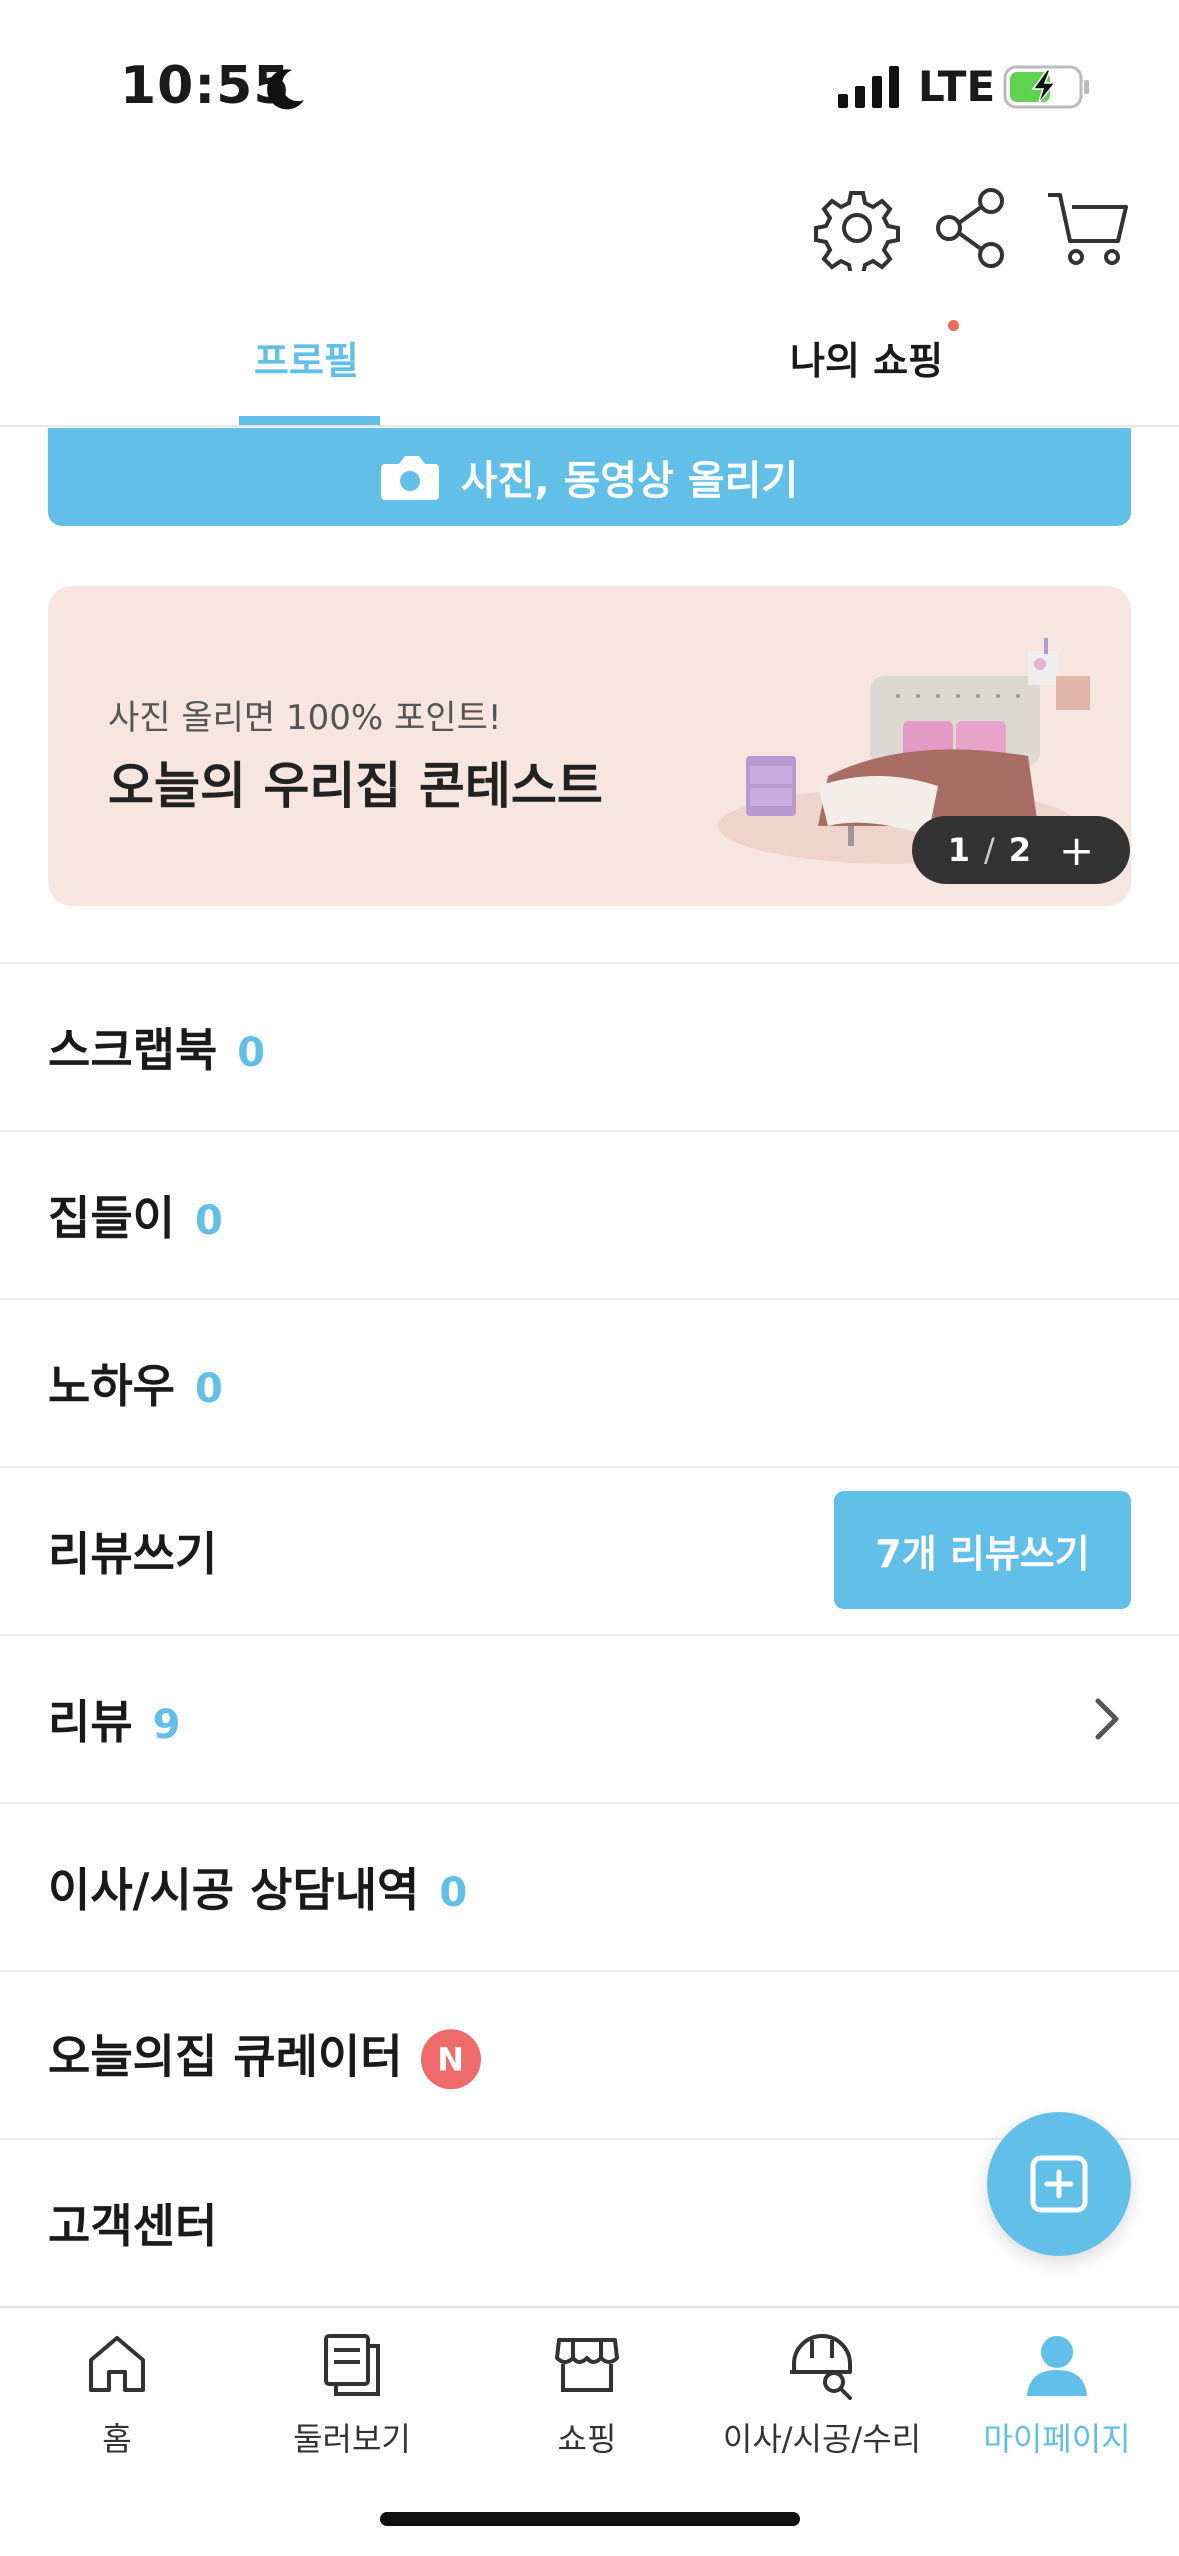 The height and width of the screenshot is (2556, 1179). What do you see at coordinates (285, 89) in the screenshot?
I see `moon-icon` at bounding box center [285, 89].